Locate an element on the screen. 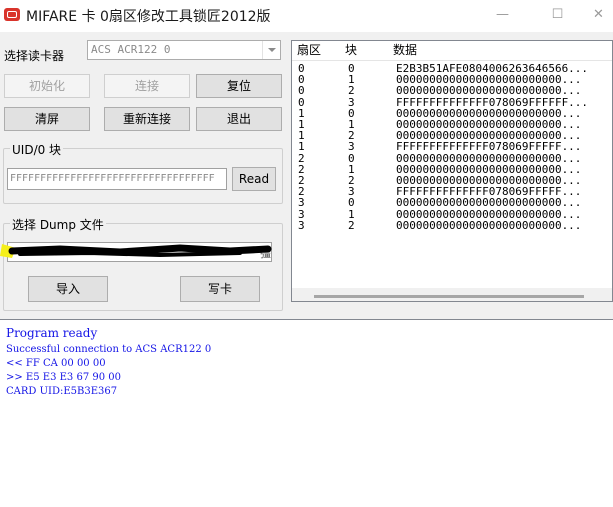 The height and width of the screenshot is (507, 613). log-line: CARD UID:E5B3E367 is located at coordinates (62, 391).